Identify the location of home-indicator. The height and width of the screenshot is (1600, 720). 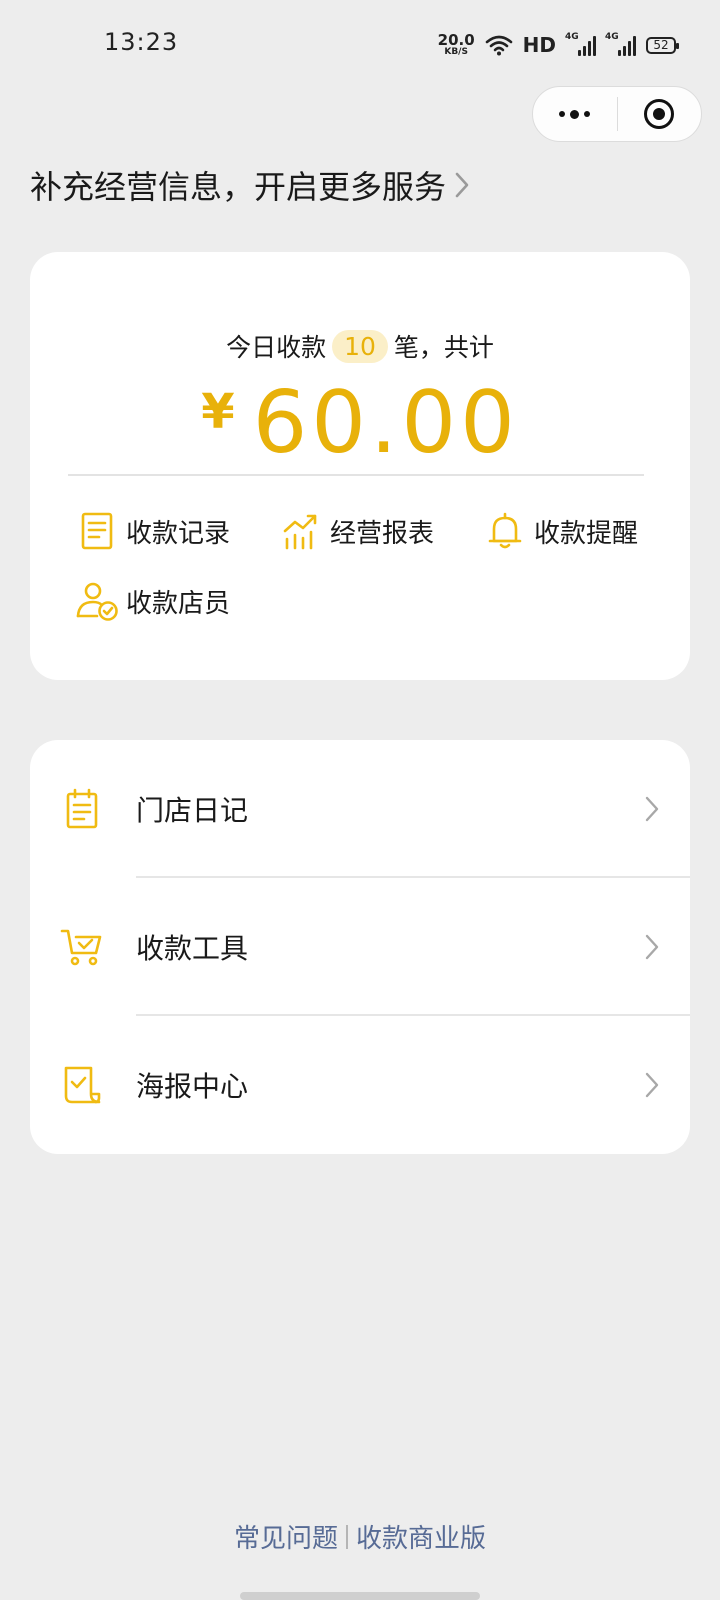
(360, 1596).